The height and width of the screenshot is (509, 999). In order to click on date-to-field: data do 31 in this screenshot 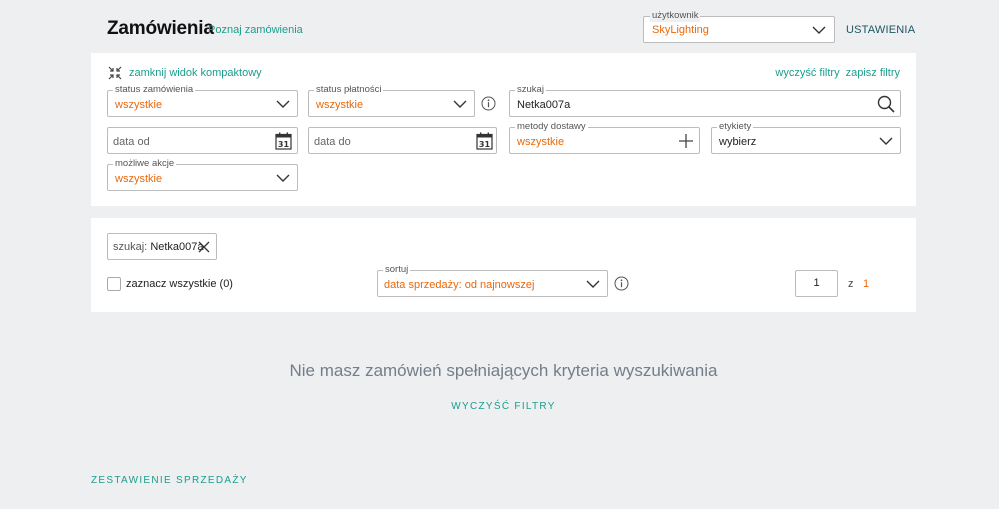, I will do `click(402, 140)`.